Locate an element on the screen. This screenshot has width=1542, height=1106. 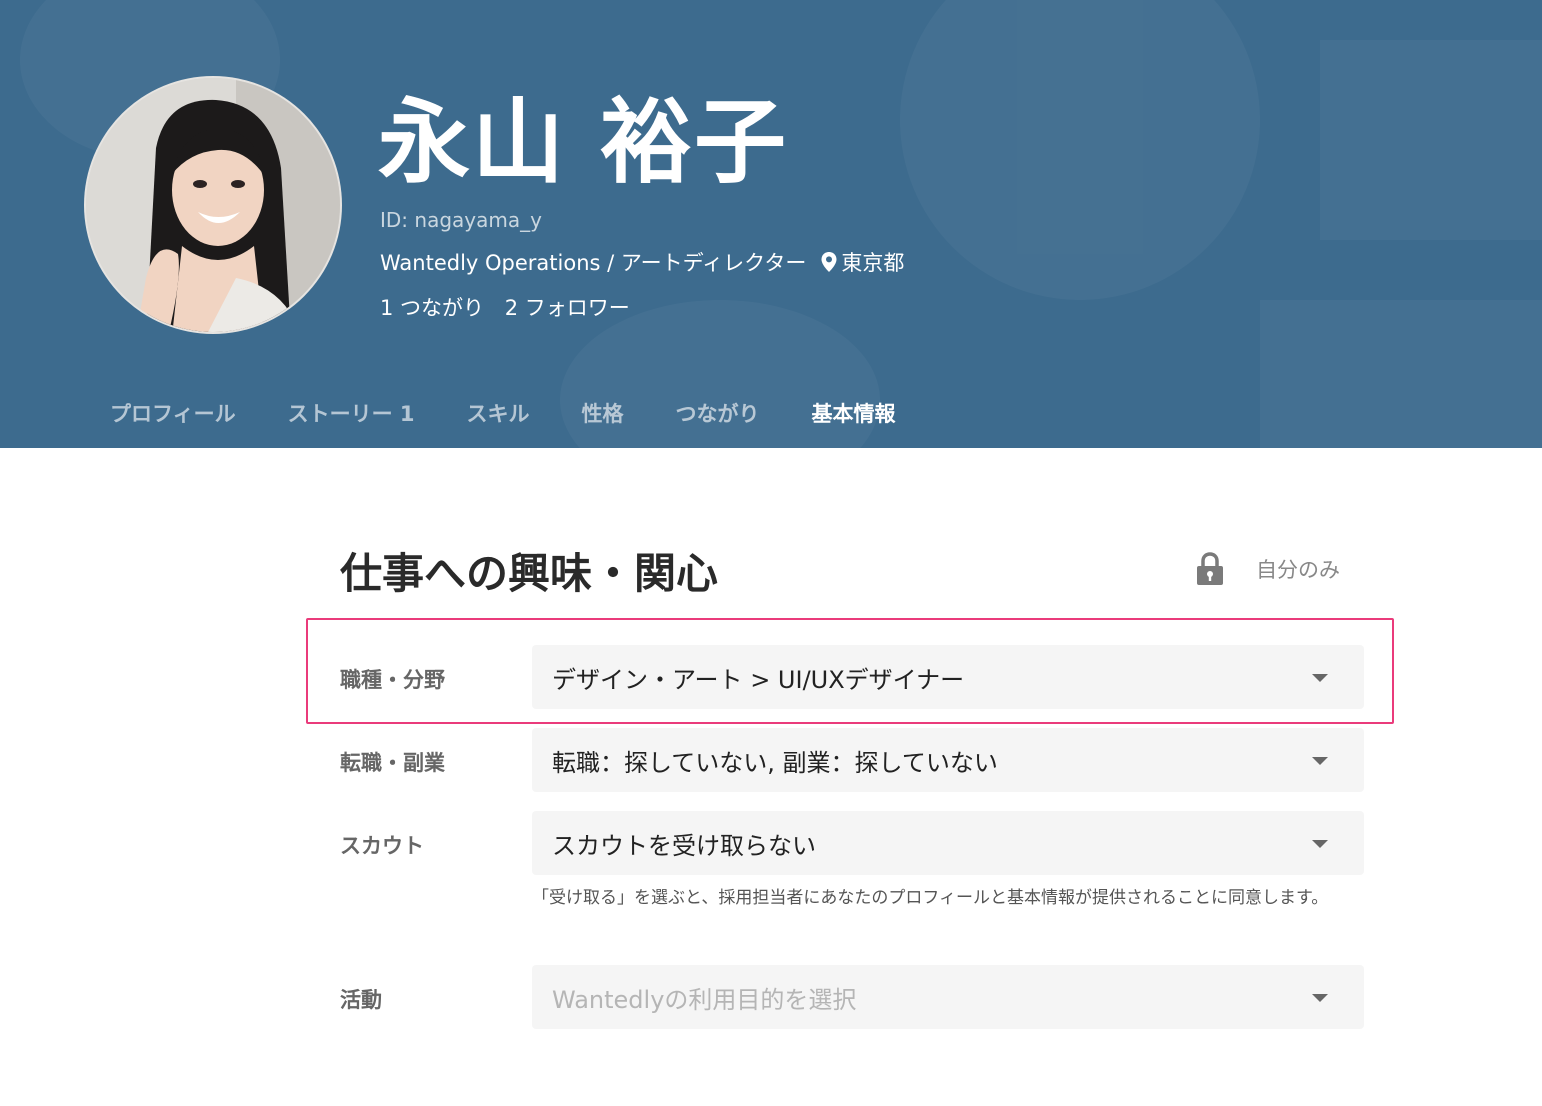
activity-select: Wantedlyの利用目的を選択 is located at coordinates (948, 997).